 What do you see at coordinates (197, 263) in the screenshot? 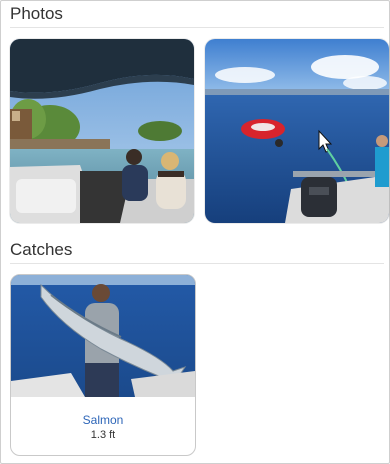
I see `catches-divider` at bounding box center [197, 263].